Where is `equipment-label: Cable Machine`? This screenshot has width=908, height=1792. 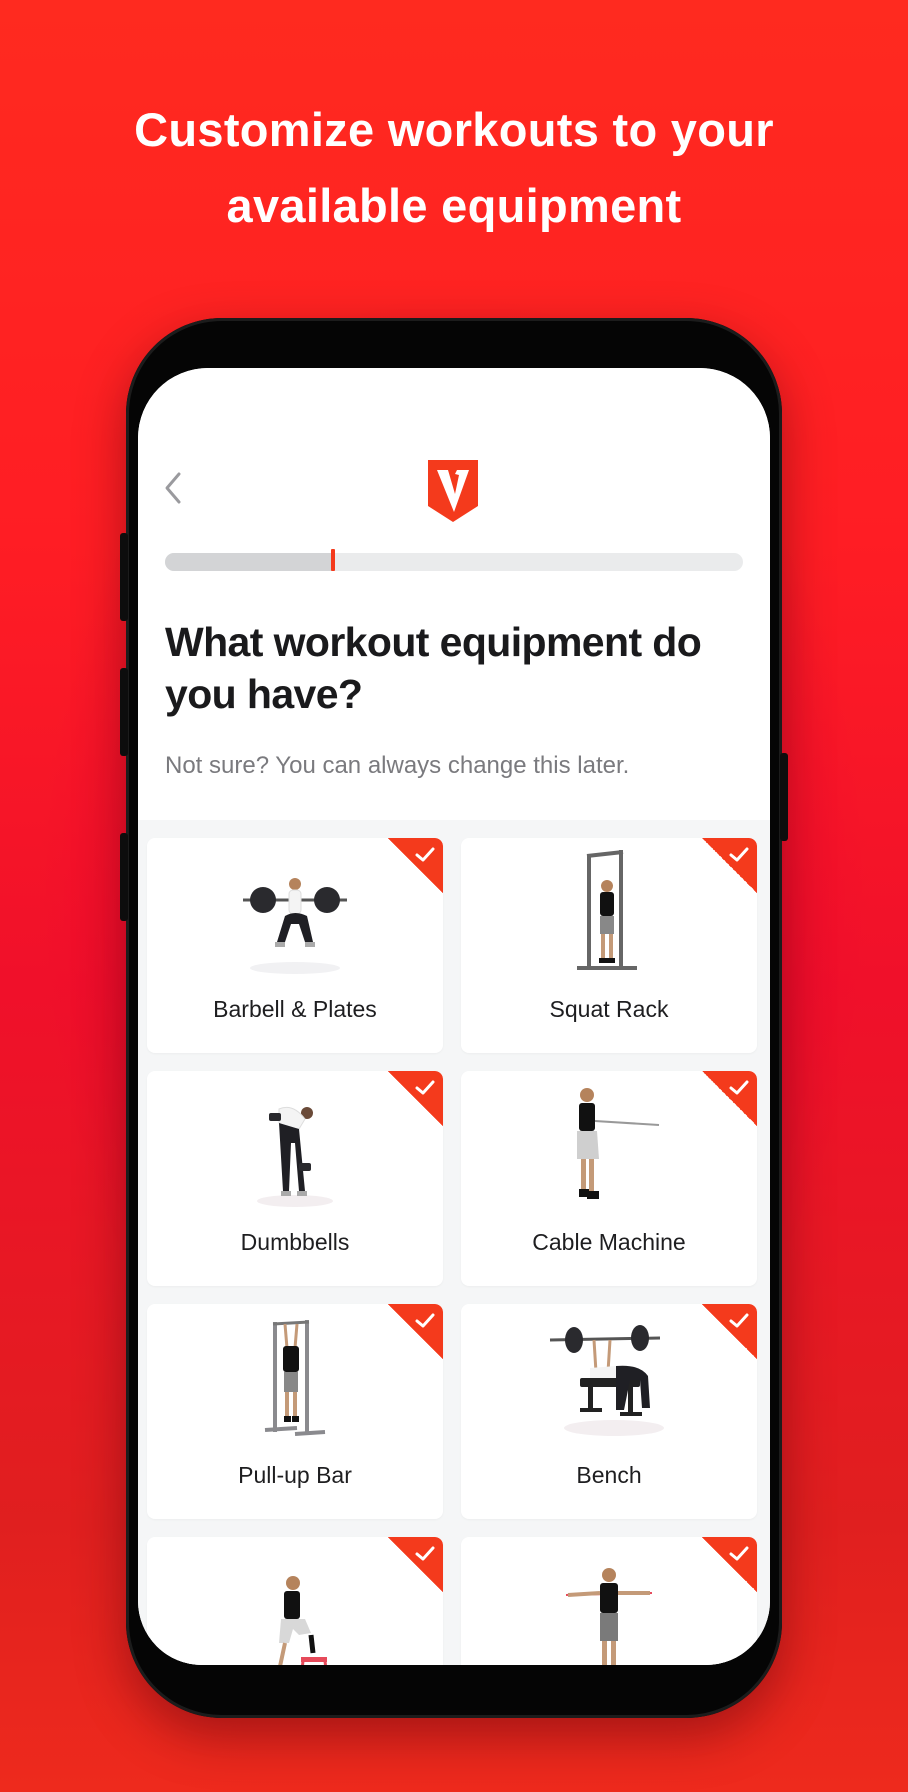 equipment-label: Cable Machine is located at coordinates (609, 1242).